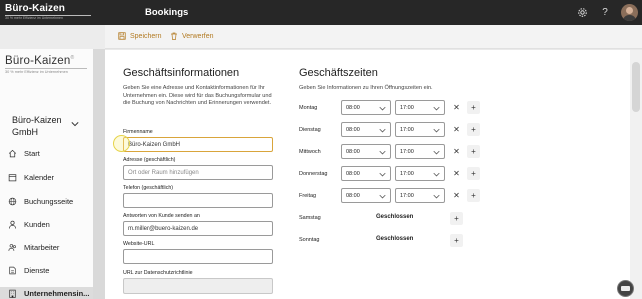 This screenshot has width=642, height=299. What do you see at coordinates (629, 12) in the screenshot?
I see `avatar` at bounding box center [629, 12].